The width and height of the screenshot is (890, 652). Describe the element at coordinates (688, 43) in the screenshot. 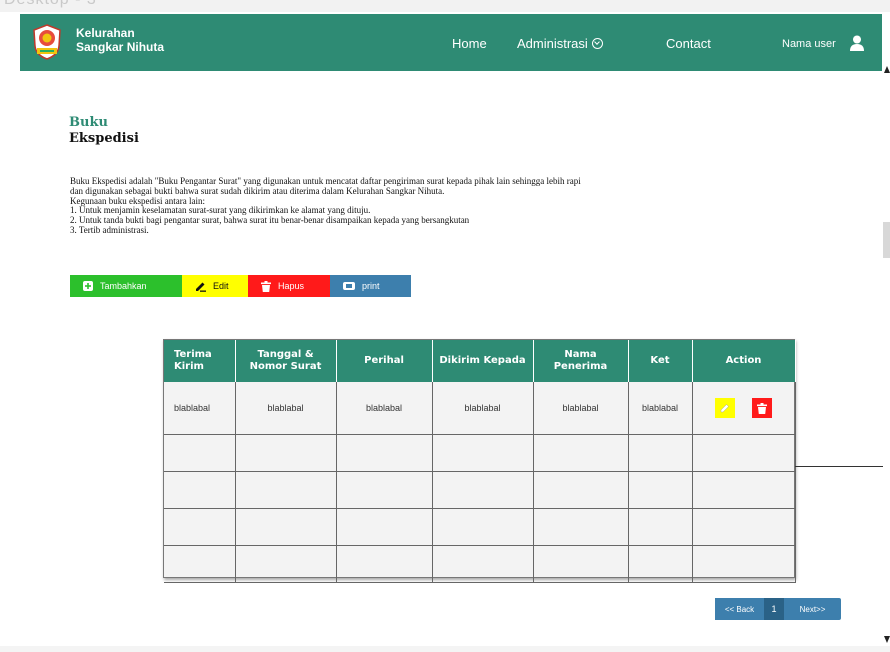

I see `nav-contact: Contact` at that location.